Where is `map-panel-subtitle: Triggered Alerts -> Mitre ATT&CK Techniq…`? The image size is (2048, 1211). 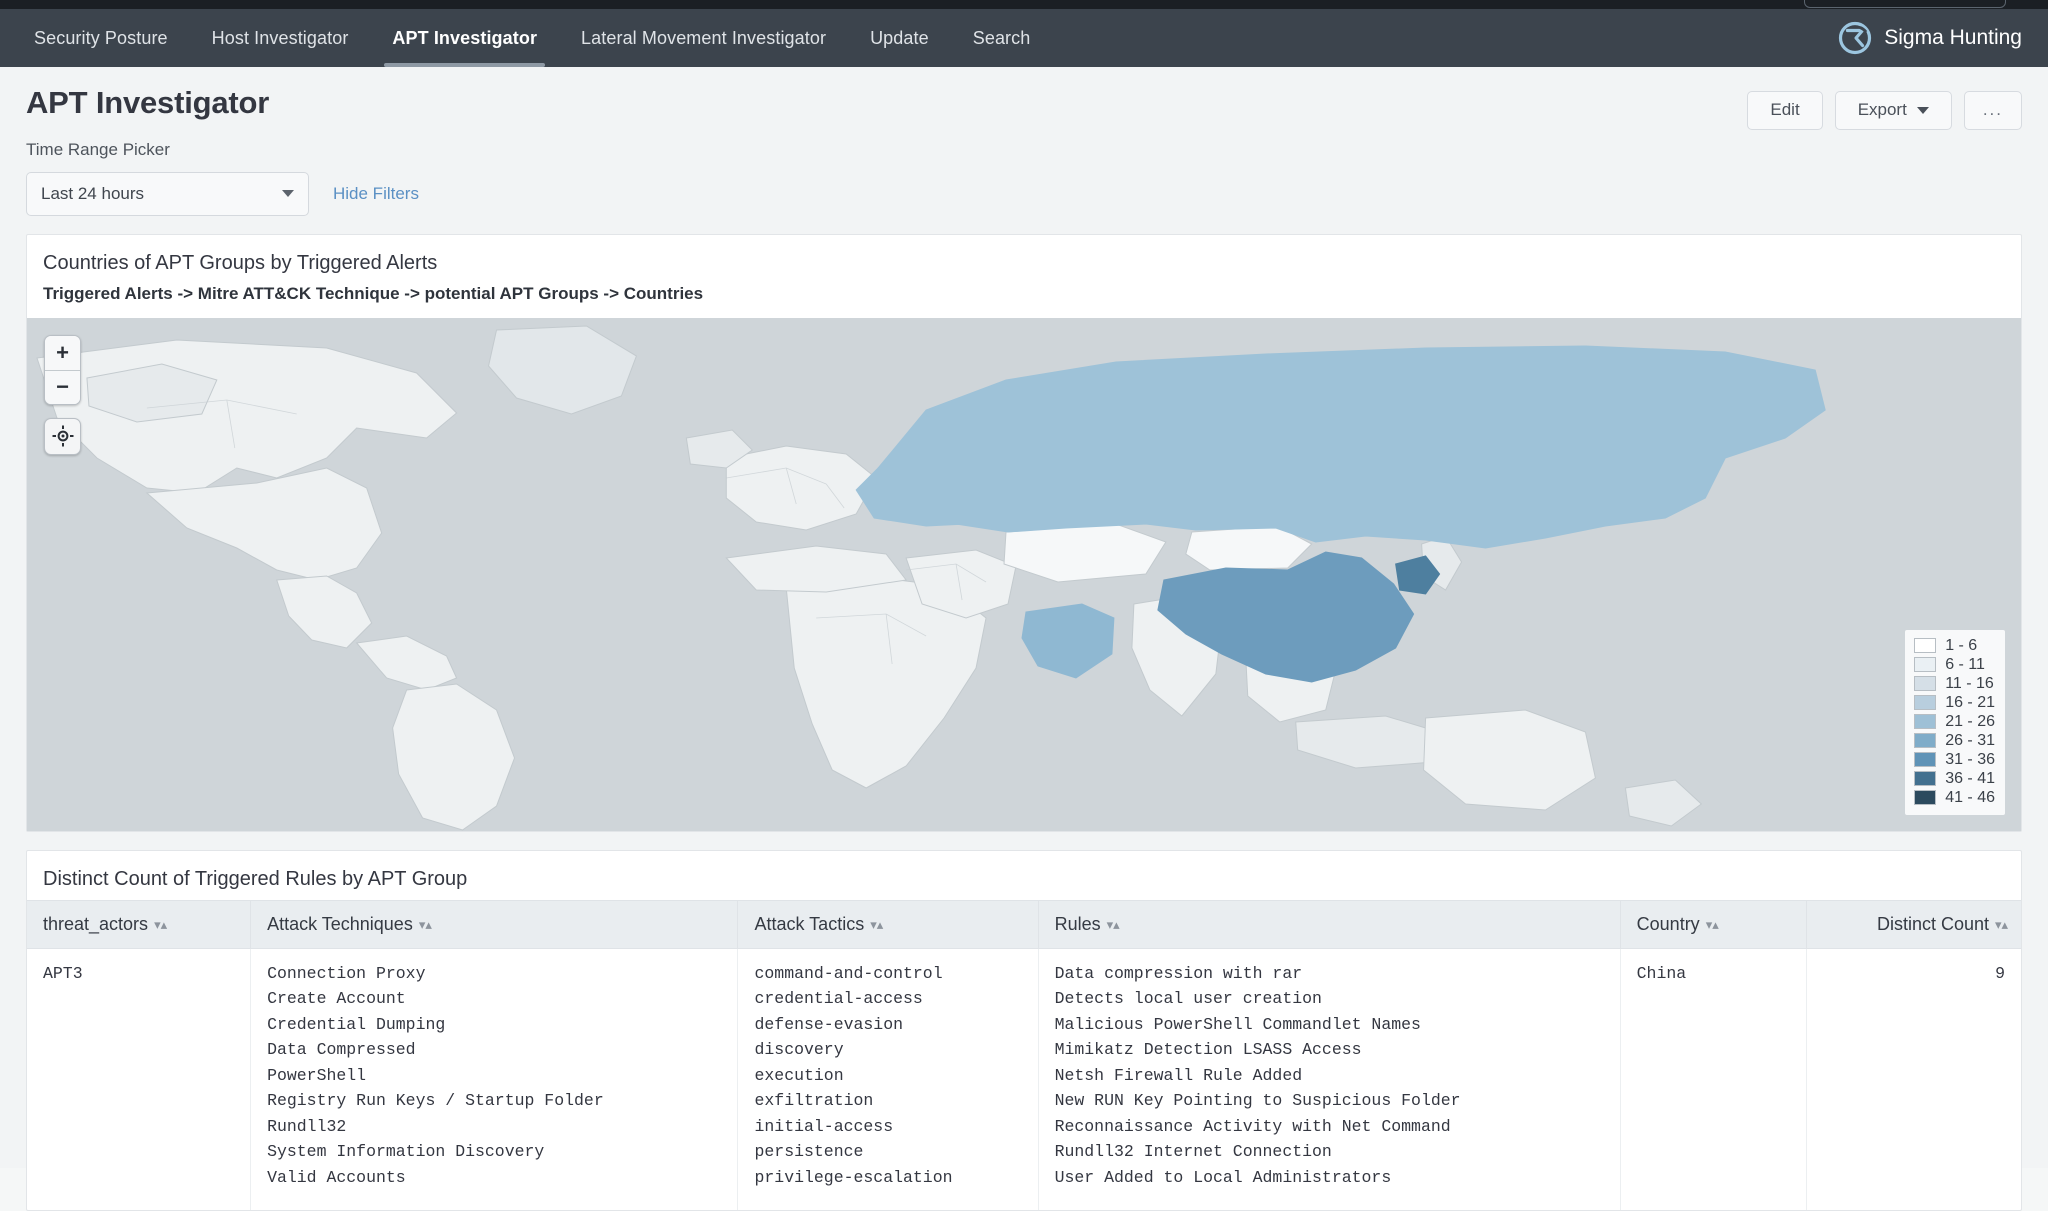 map-panel-subtitle: Triggered Alerts -> Mitre ATT&CK Techniq… is located at coordinates (373, 293).